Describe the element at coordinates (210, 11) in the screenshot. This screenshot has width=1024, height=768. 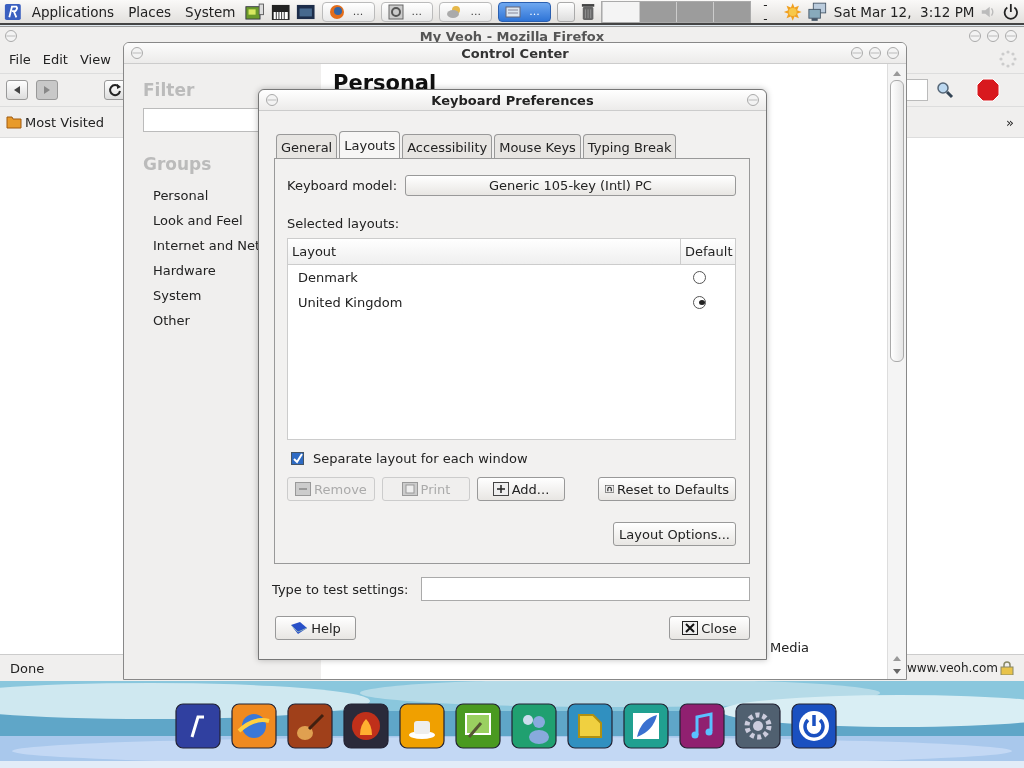
I see `menu-item: System` at that location.